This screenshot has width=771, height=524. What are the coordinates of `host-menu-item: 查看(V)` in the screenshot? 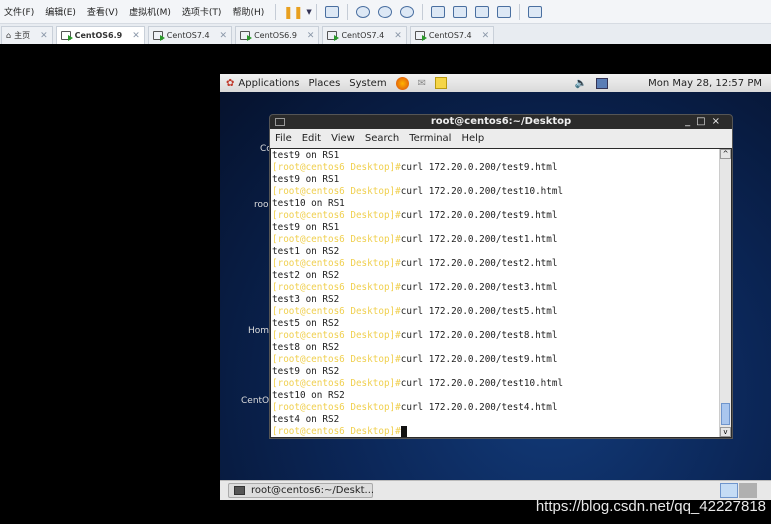 It's located at (104, 11).